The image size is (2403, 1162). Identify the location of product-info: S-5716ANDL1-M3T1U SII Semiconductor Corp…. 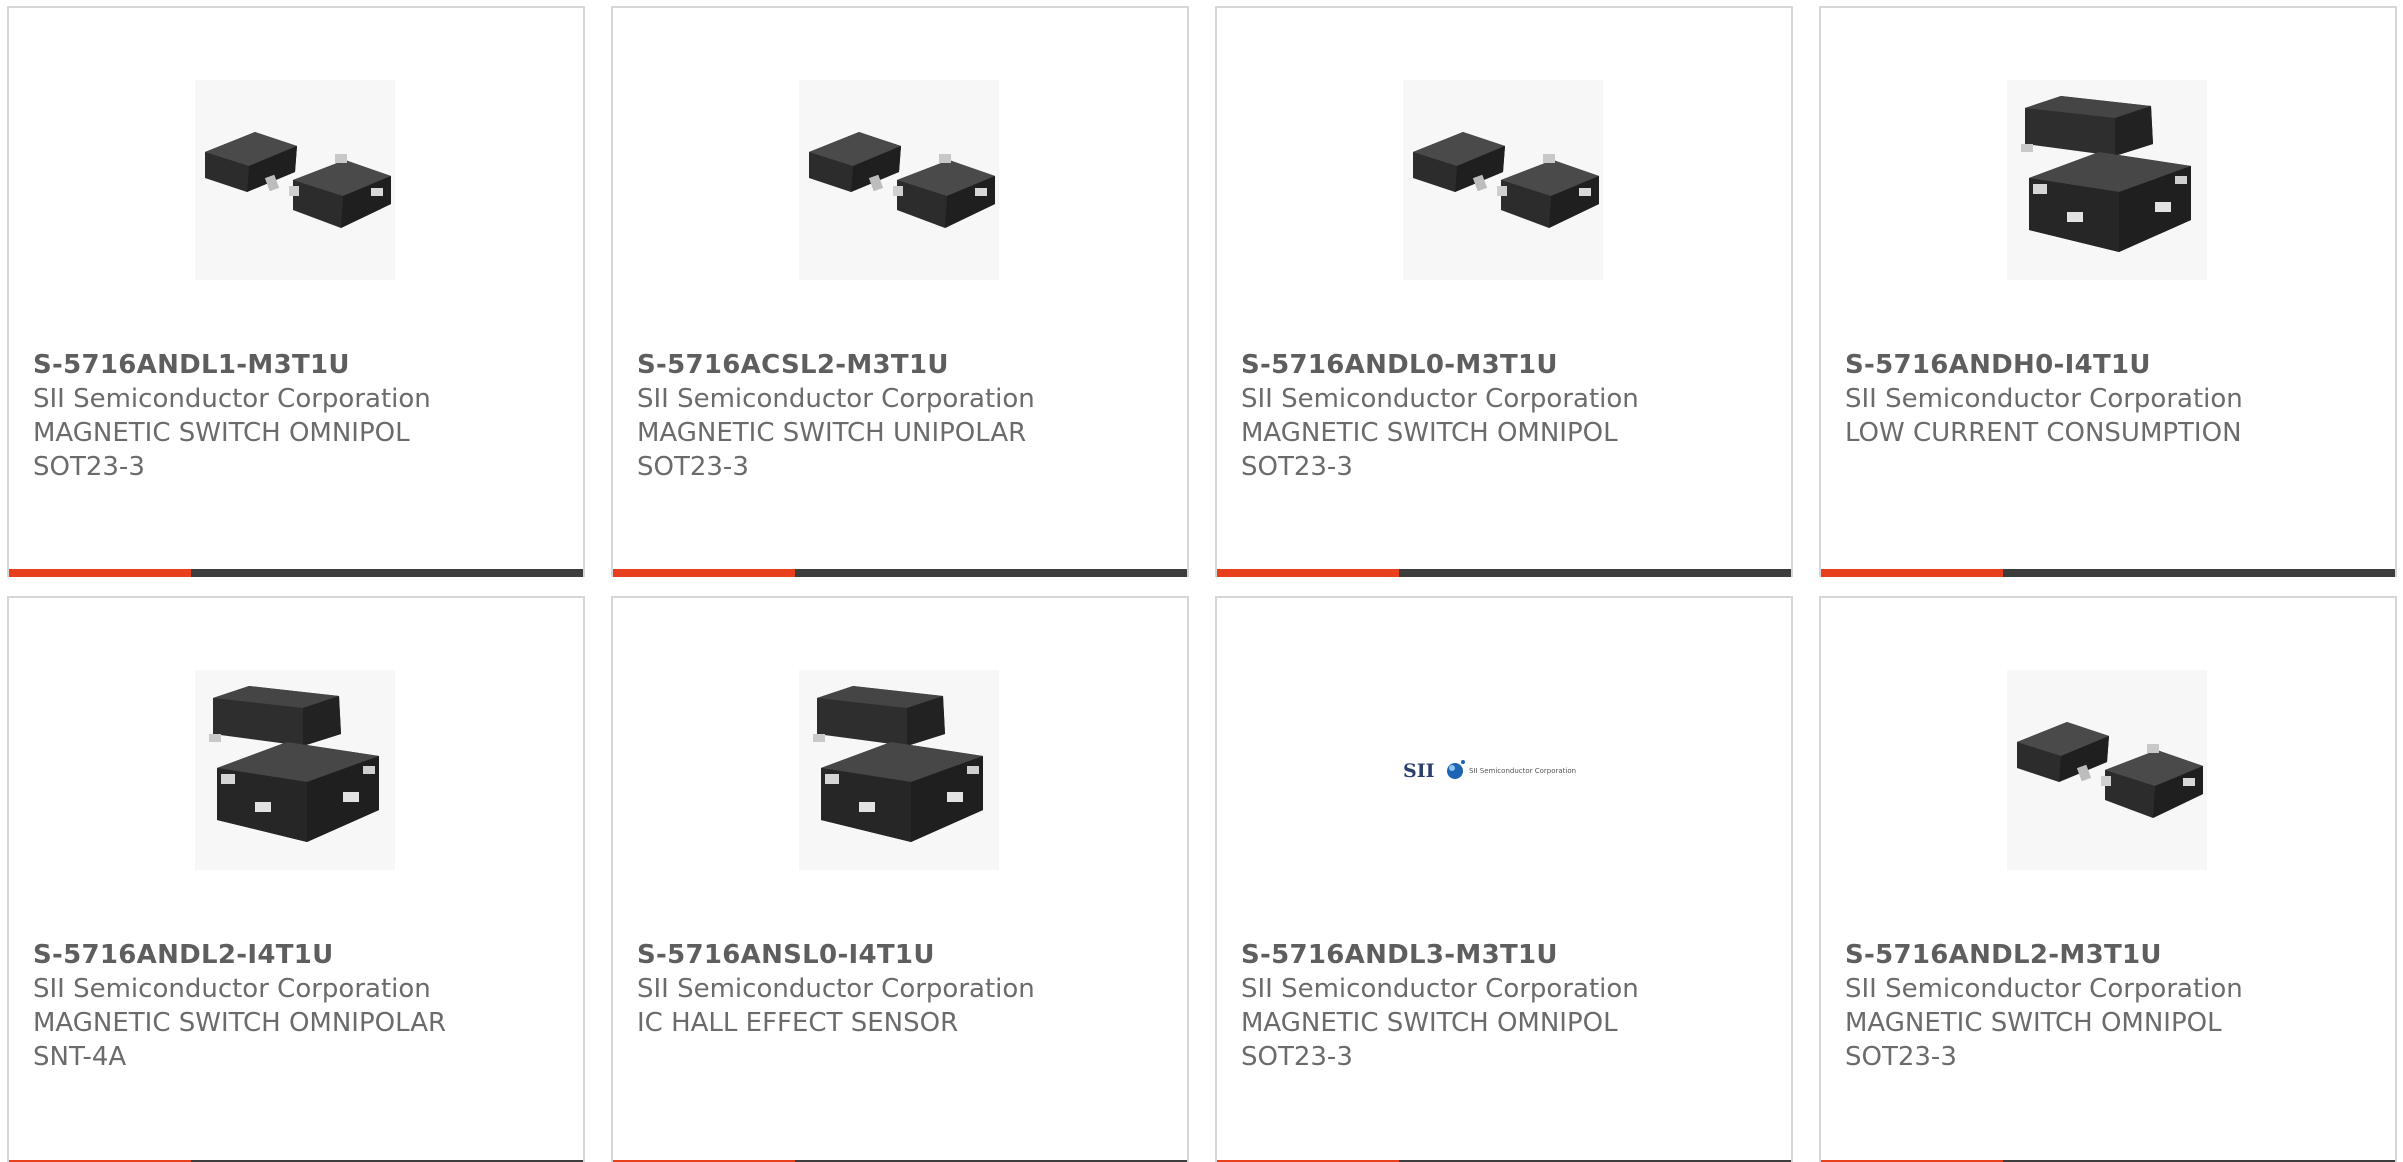
(303, 416).